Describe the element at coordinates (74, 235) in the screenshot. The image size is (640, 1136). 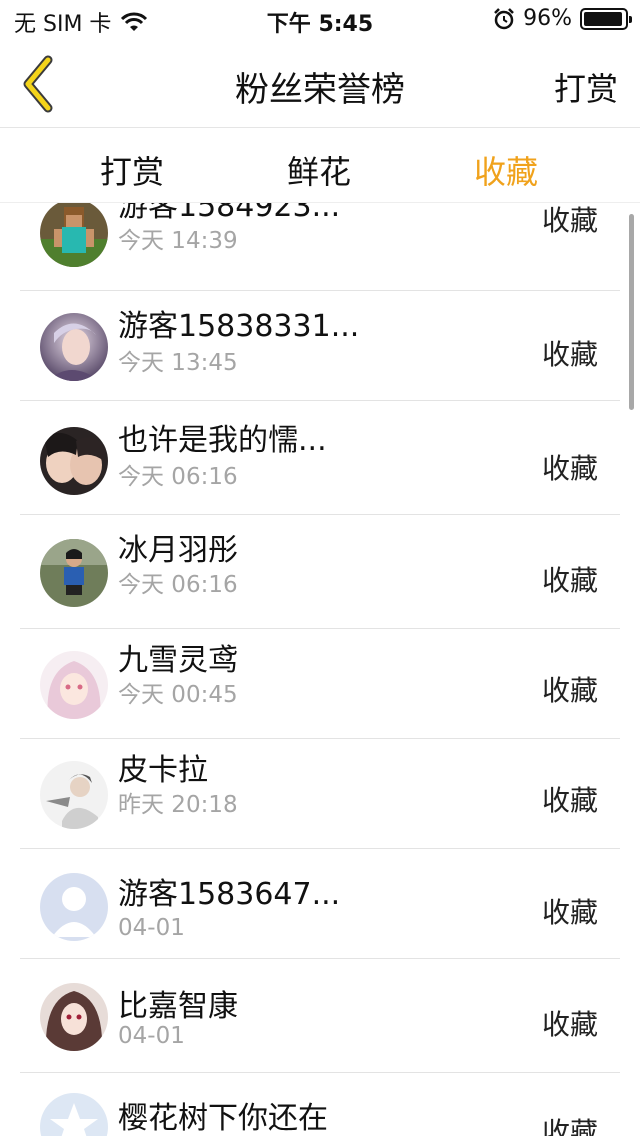
I see `minecraft-character-avatar` at that location.